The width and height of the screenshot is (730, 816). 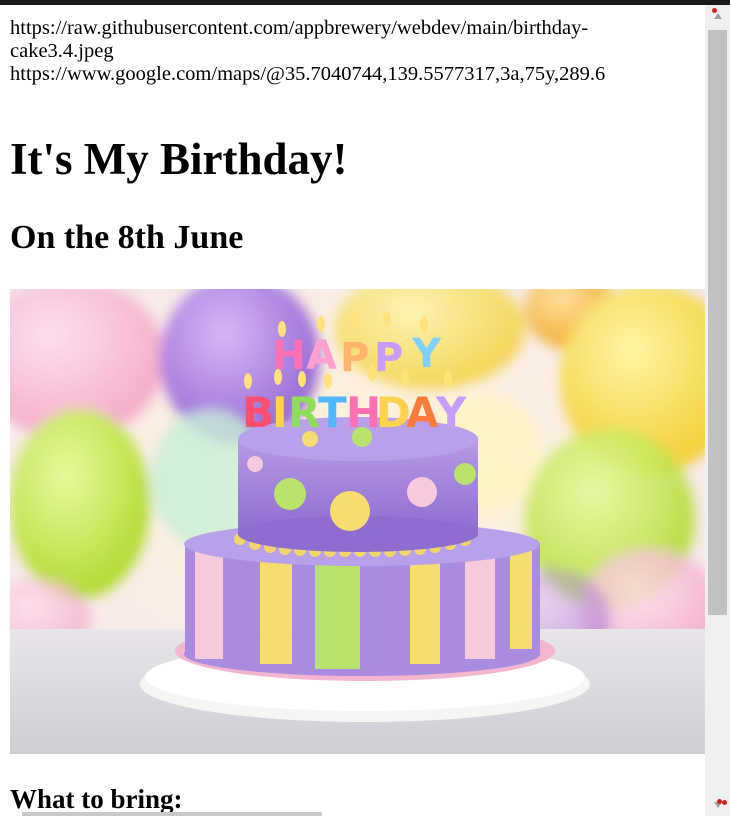 I want to click on scroll-down-arrow-icon, so click(x=717, y=805).